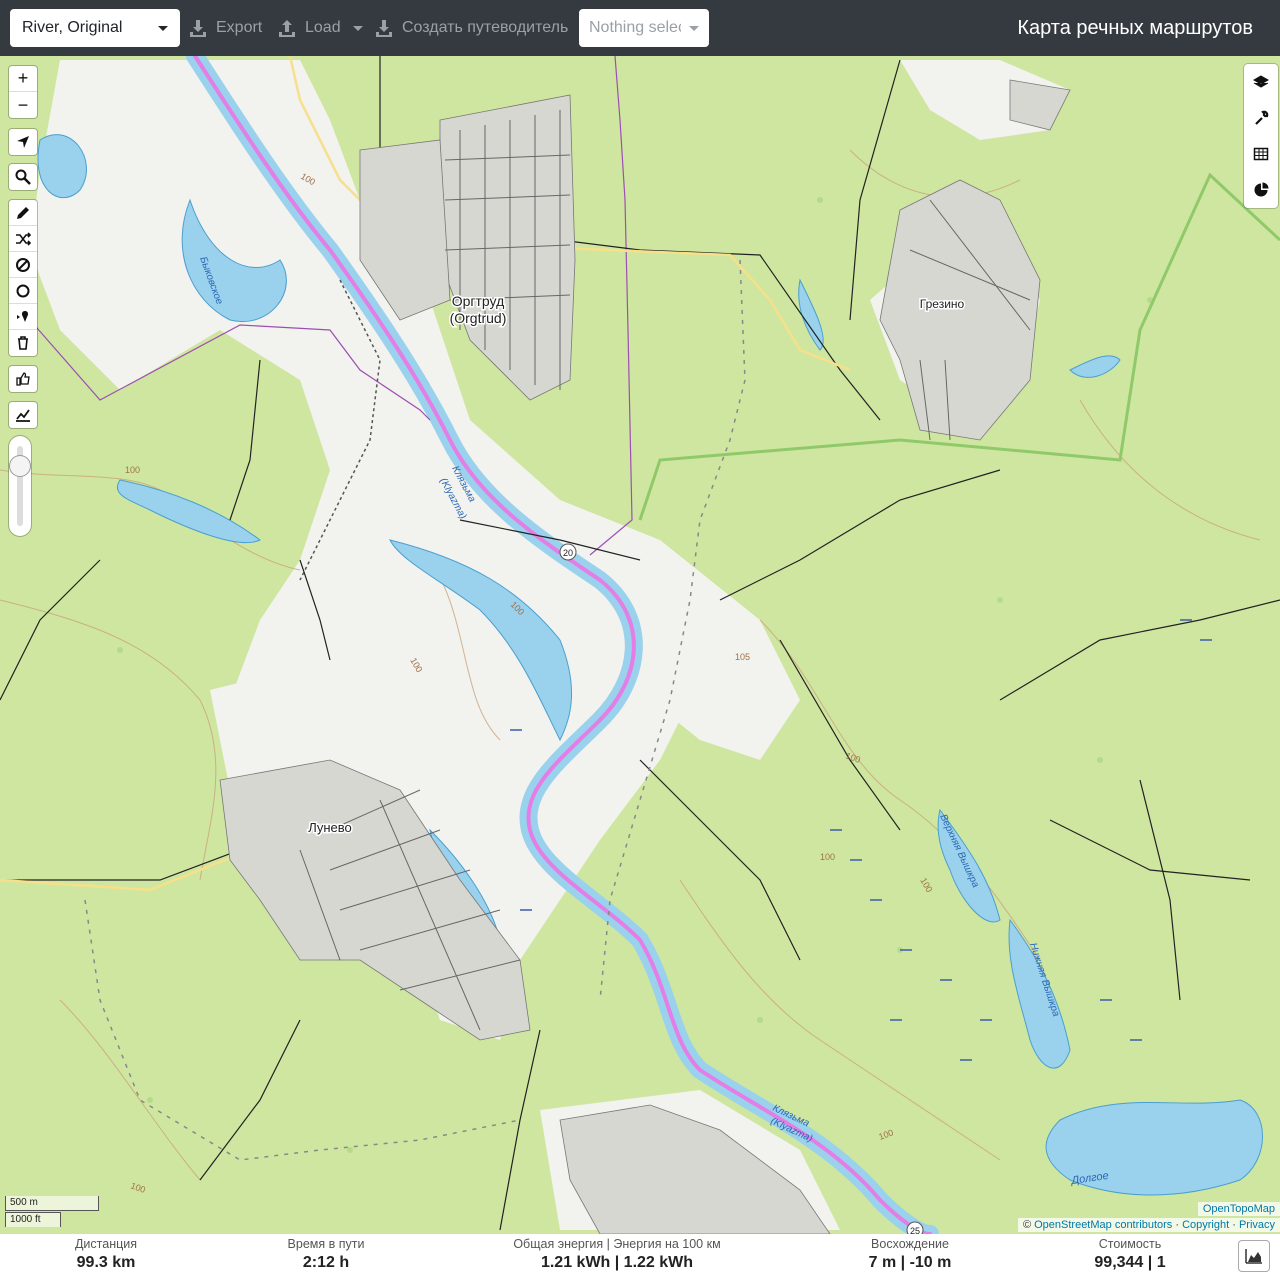 The width and height of the screenshot is (1280, 1280). What do you see at coordinates (20, 466) in the screenshot?
I see `slider-knob` at bounding box center [20, 466].